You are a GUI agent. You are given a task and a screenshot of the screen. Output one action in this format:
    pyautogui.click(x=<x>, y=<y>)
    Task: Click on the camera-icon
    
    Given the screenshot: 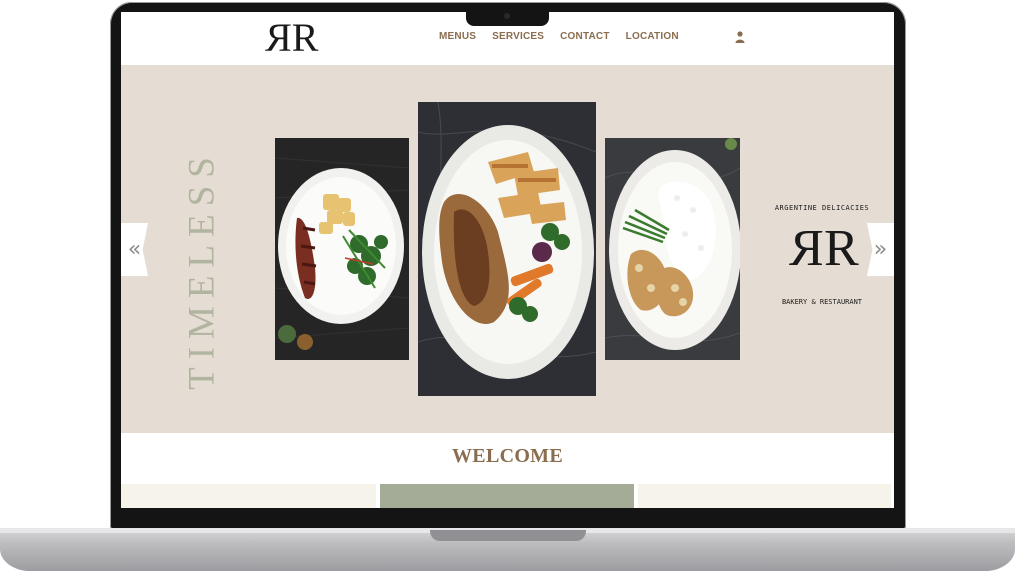 What is the action you would take?
    pyautogui.click(x=507, y=16)
    